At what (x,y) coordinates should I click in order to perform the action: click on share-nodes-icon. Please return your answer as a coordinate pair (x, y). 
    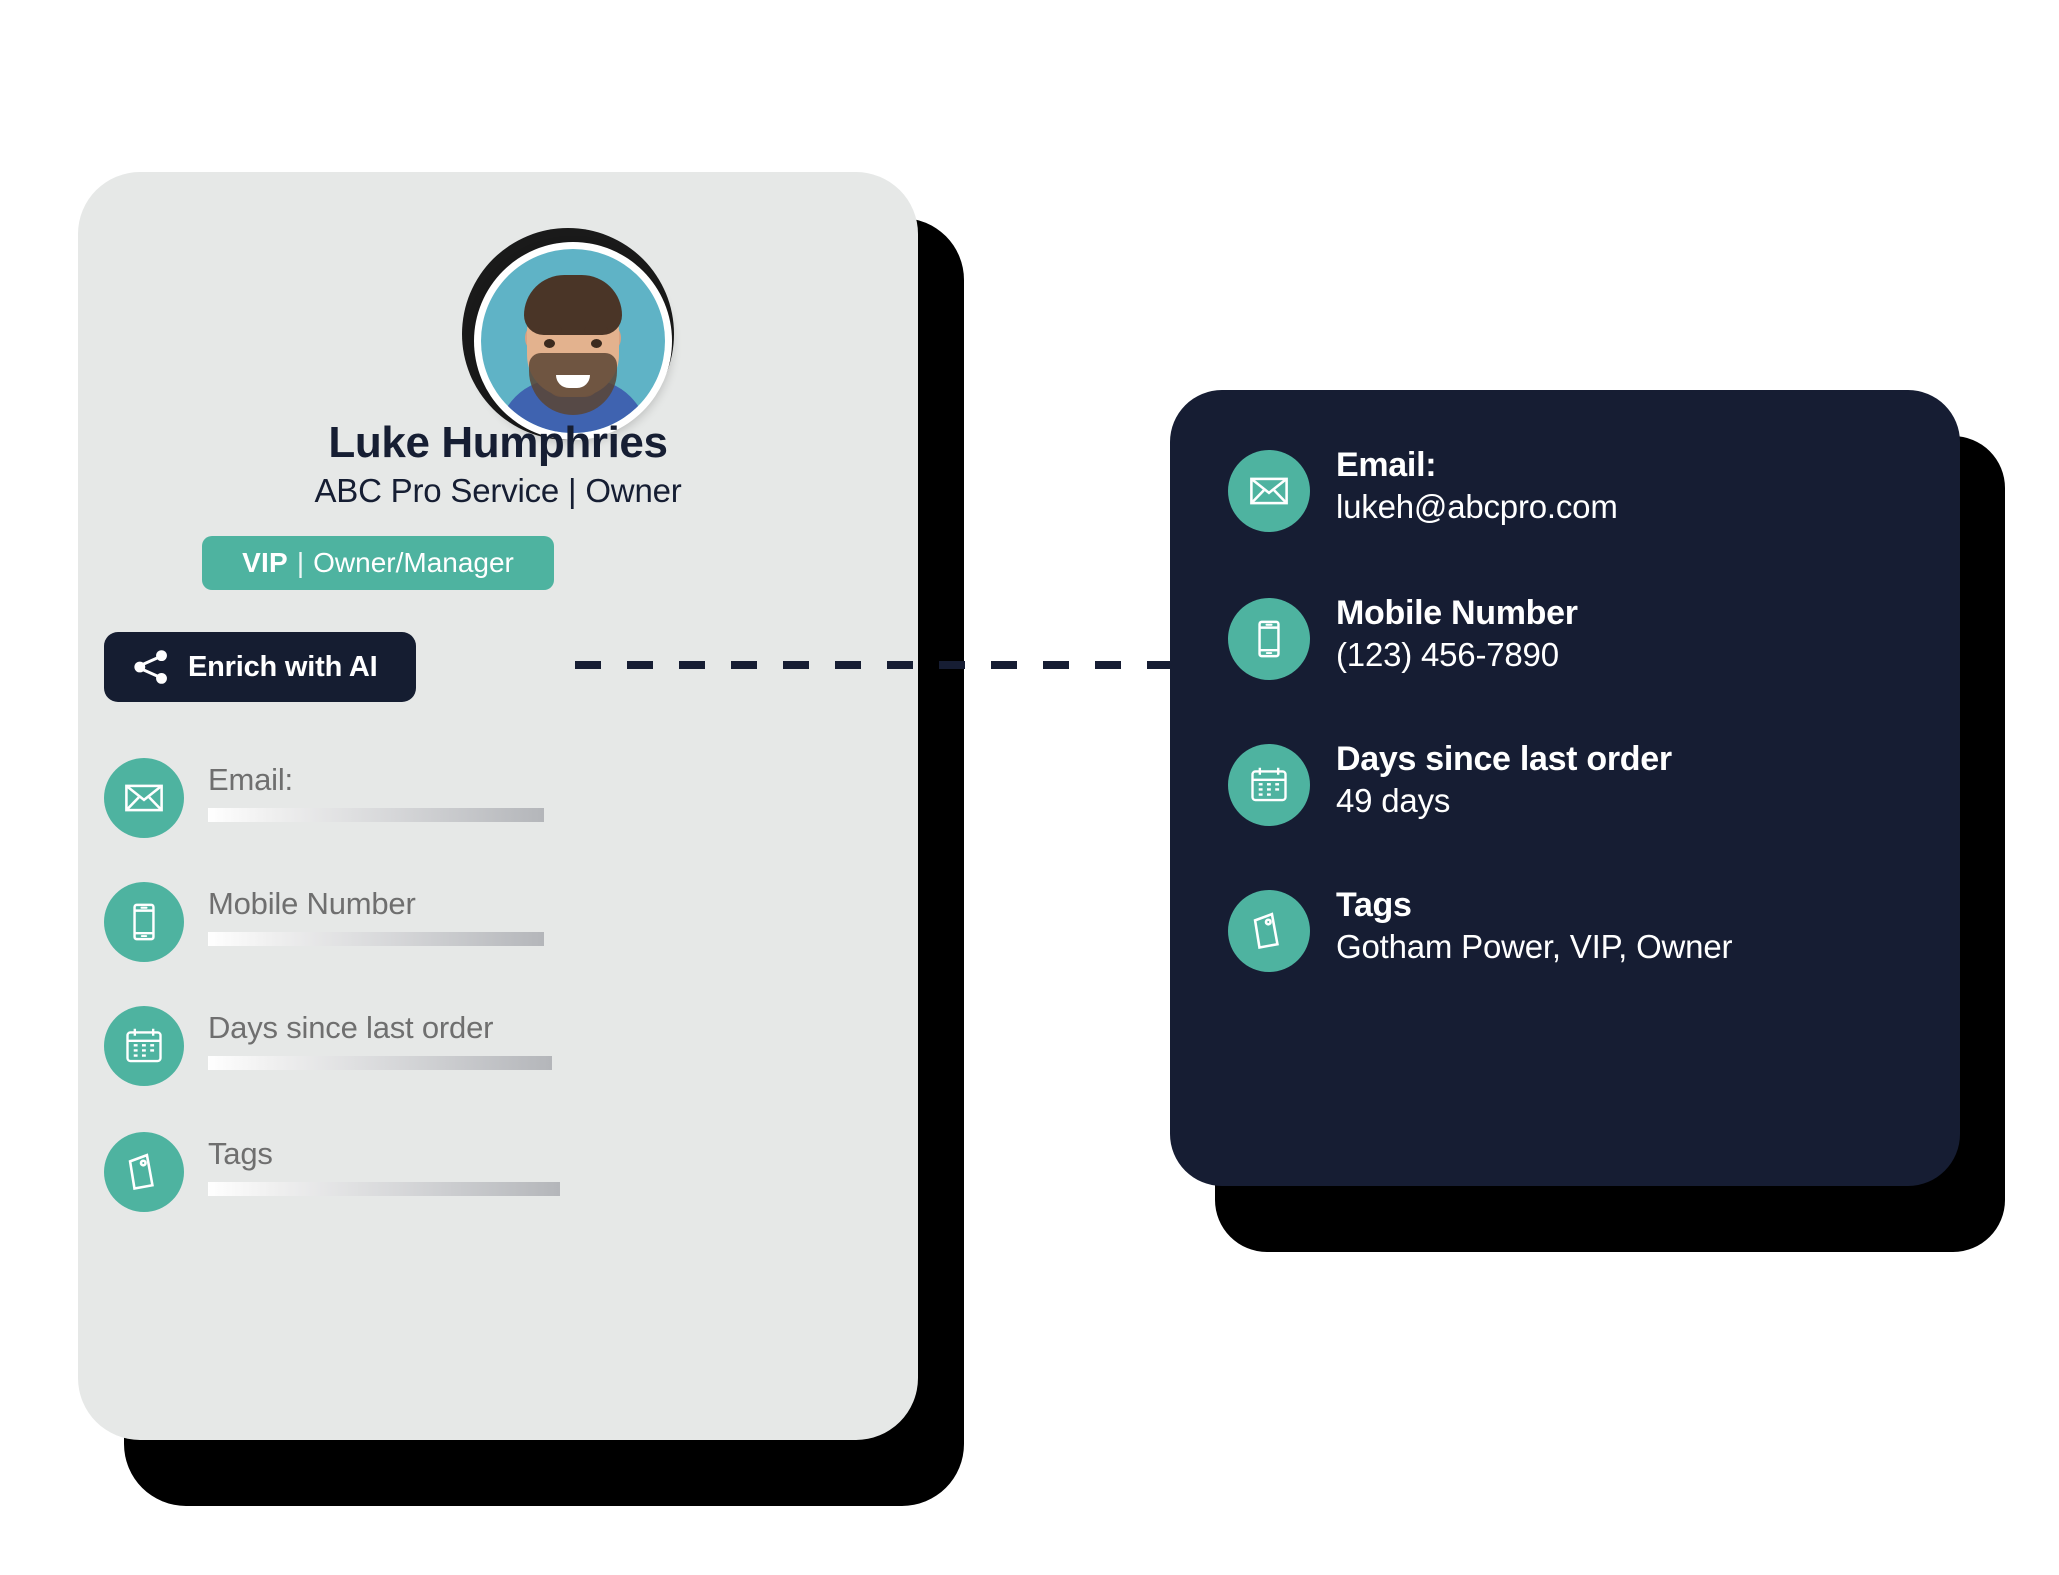
    Looking at the image, I should click on (151, 667).